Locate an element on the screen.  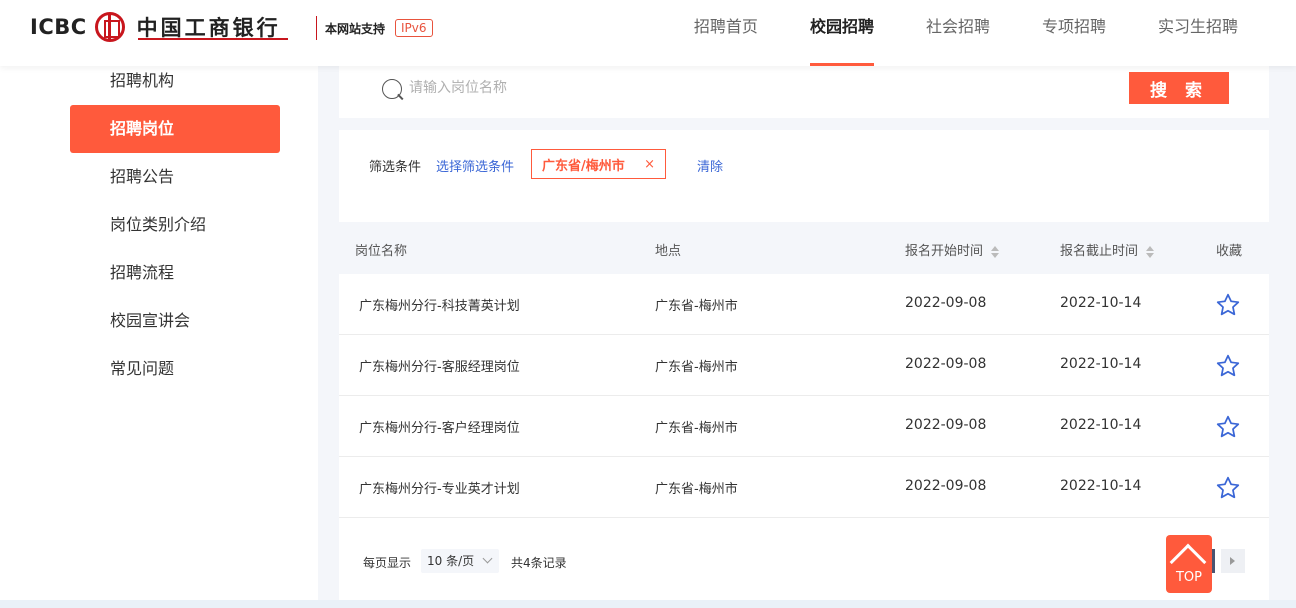
page-size-select: 10 条/页 is located at coordinates (460, 561).